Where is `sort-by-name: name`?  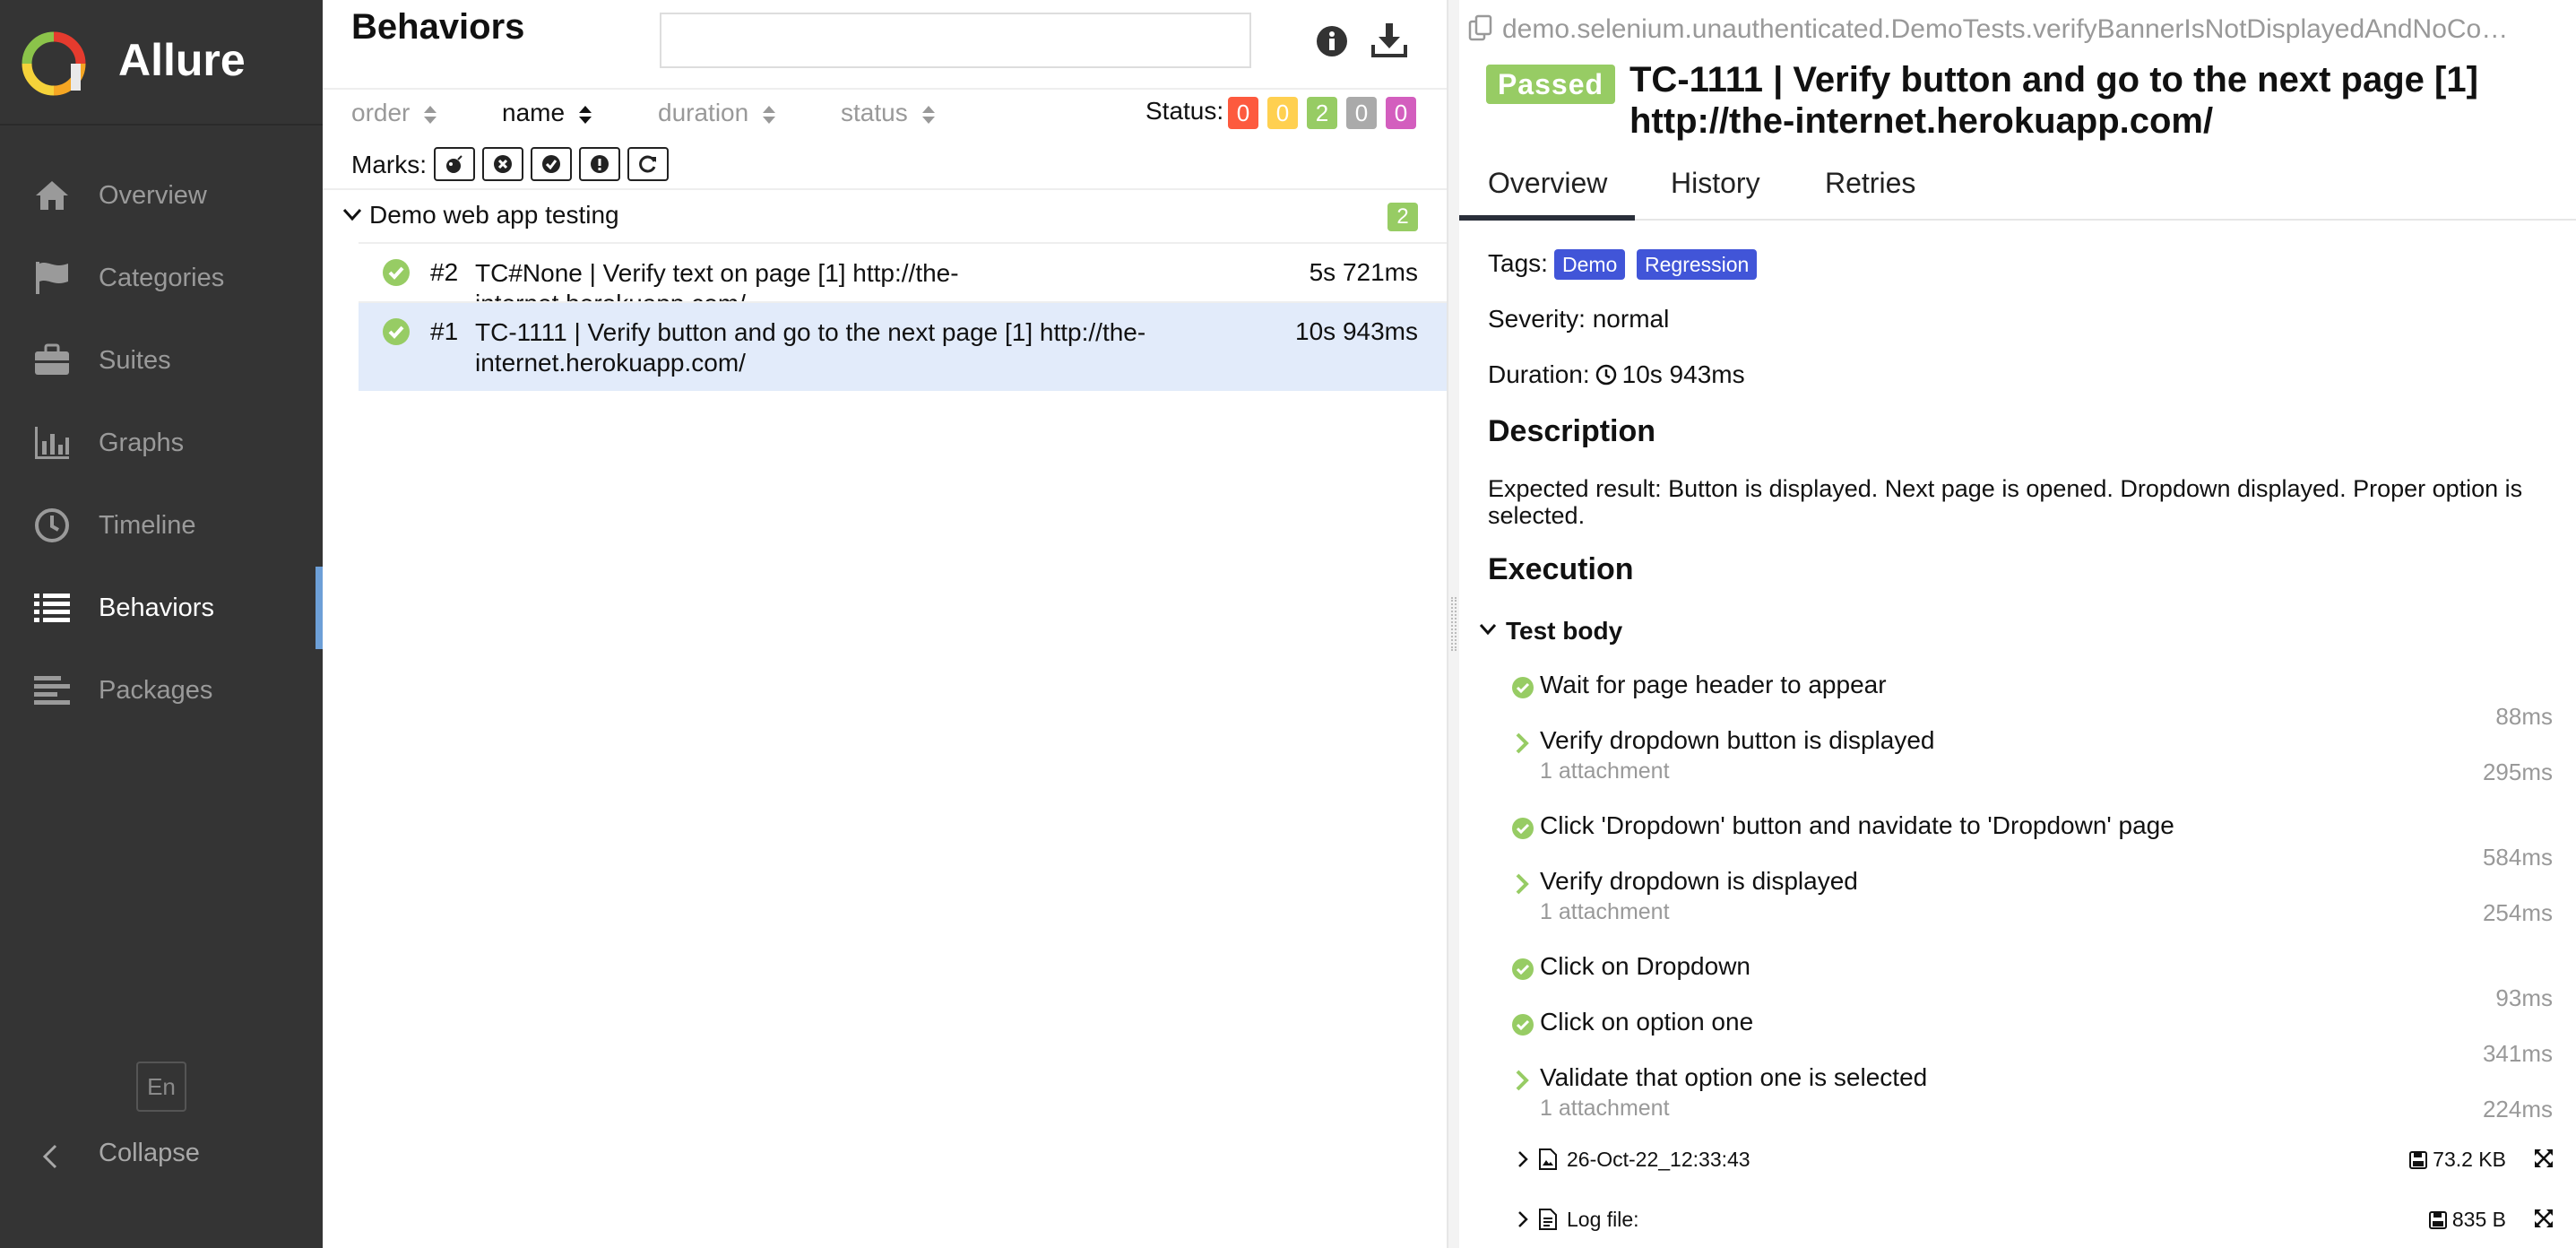 sort-by-name: name is located at coordinates (547, 113).